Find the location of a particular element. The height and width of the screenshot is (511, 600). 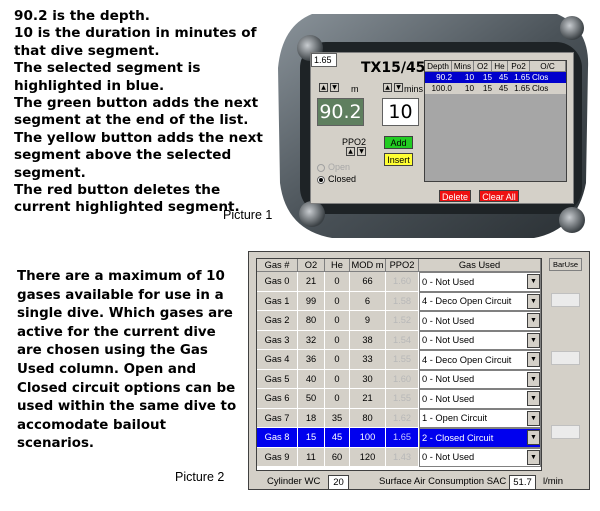

closed-circuit-radio is located at coordinates (321, 180).